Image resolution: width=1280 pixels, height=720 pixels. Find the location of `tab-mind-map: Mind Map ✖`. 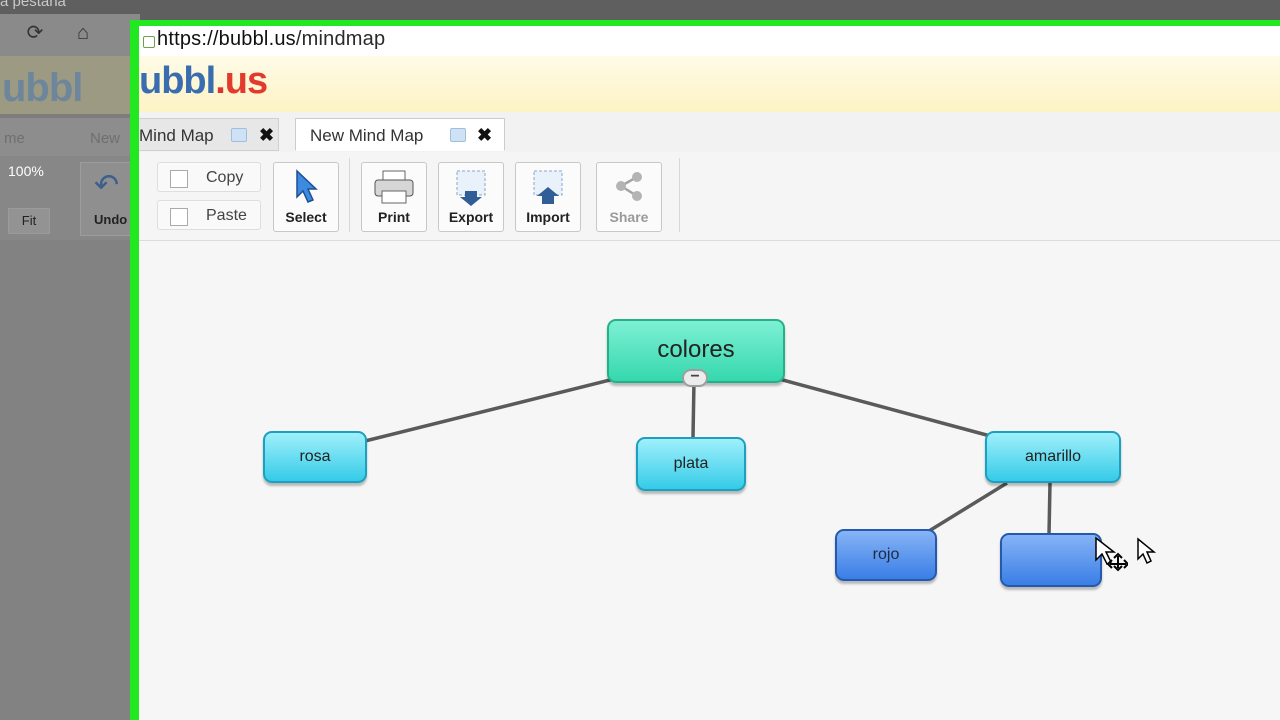

tab-mind-map: Mind Map ✖ is located at coordinates (209, 134).